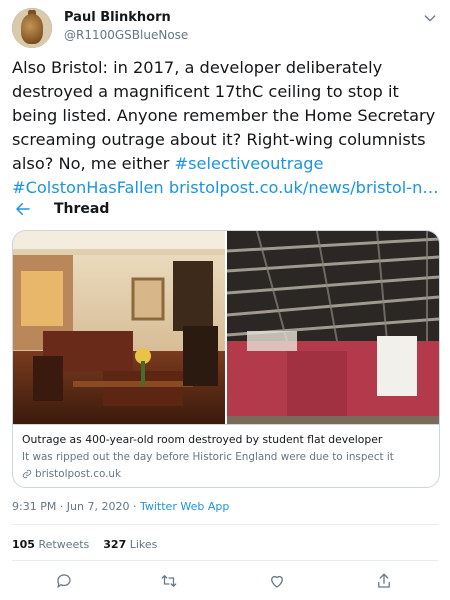  I want to click on author-handle: @R1100GSBlueNose, so click(126, 35).